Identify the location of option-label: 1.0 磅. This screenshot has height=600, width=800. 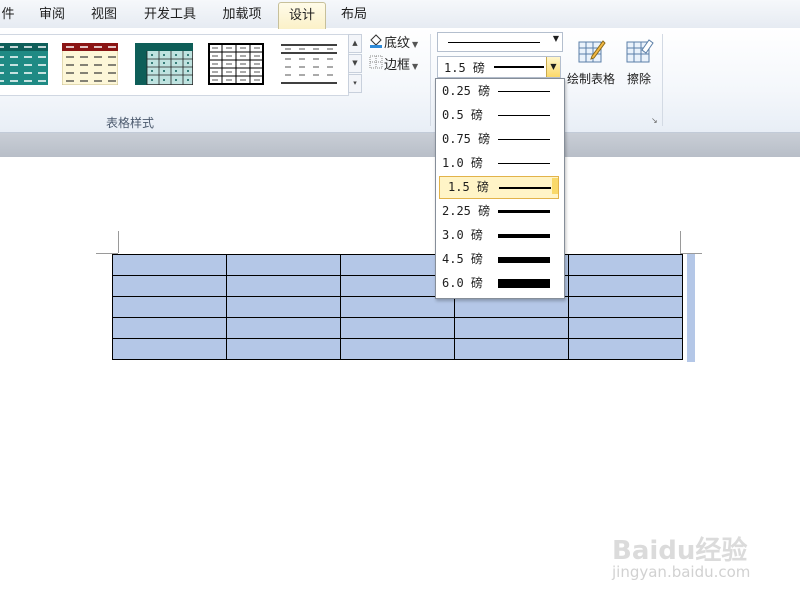
(462, 163).